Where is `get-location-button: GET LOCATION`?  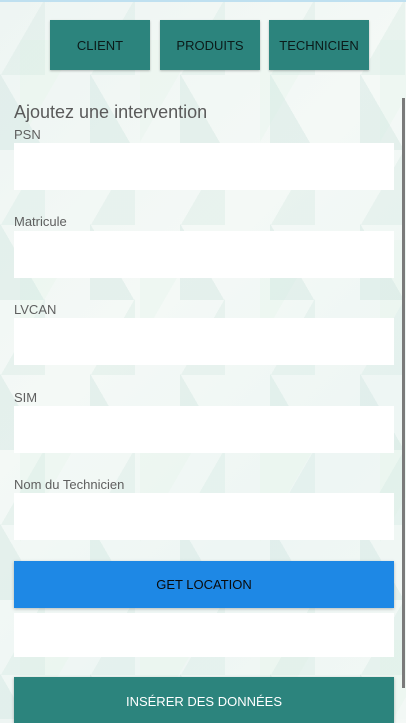 get-location-button: GET LOCATION is located at coordinates (204, 584).